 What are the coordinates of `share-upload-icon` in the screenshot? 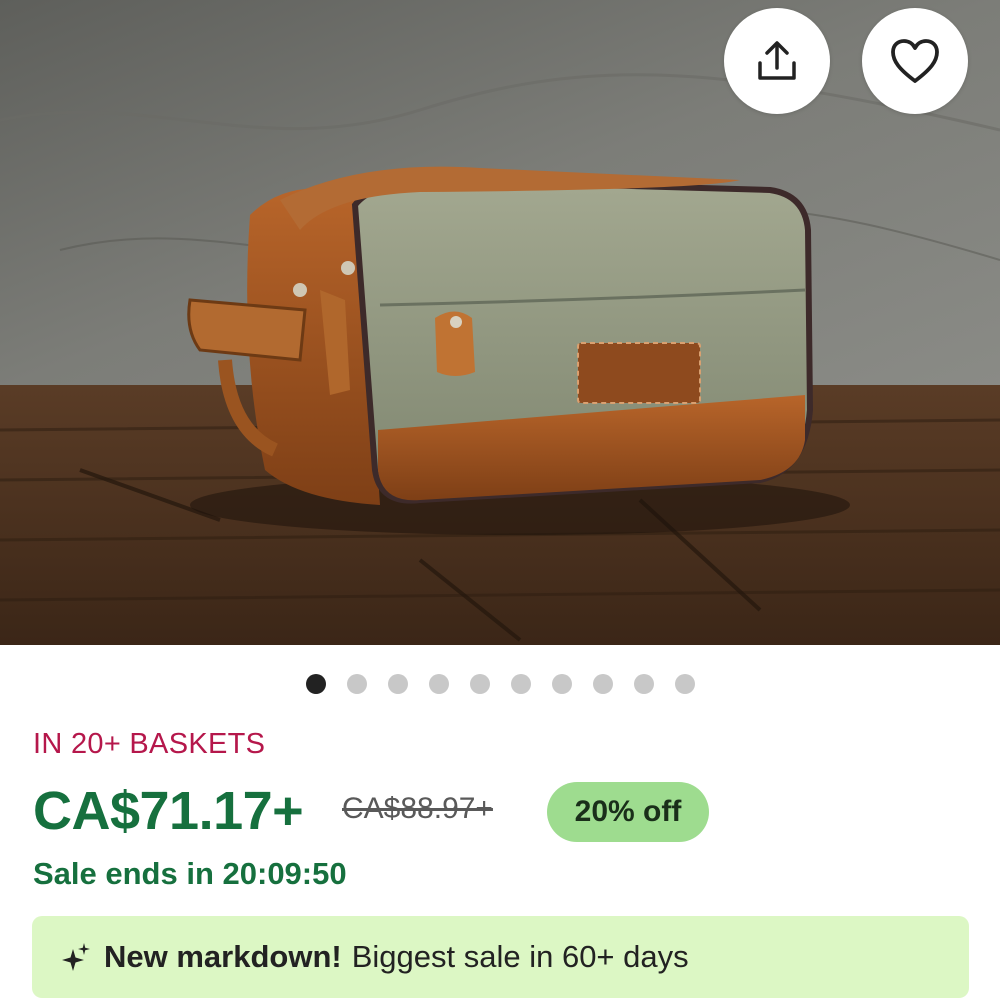 It's located at (777, 60).